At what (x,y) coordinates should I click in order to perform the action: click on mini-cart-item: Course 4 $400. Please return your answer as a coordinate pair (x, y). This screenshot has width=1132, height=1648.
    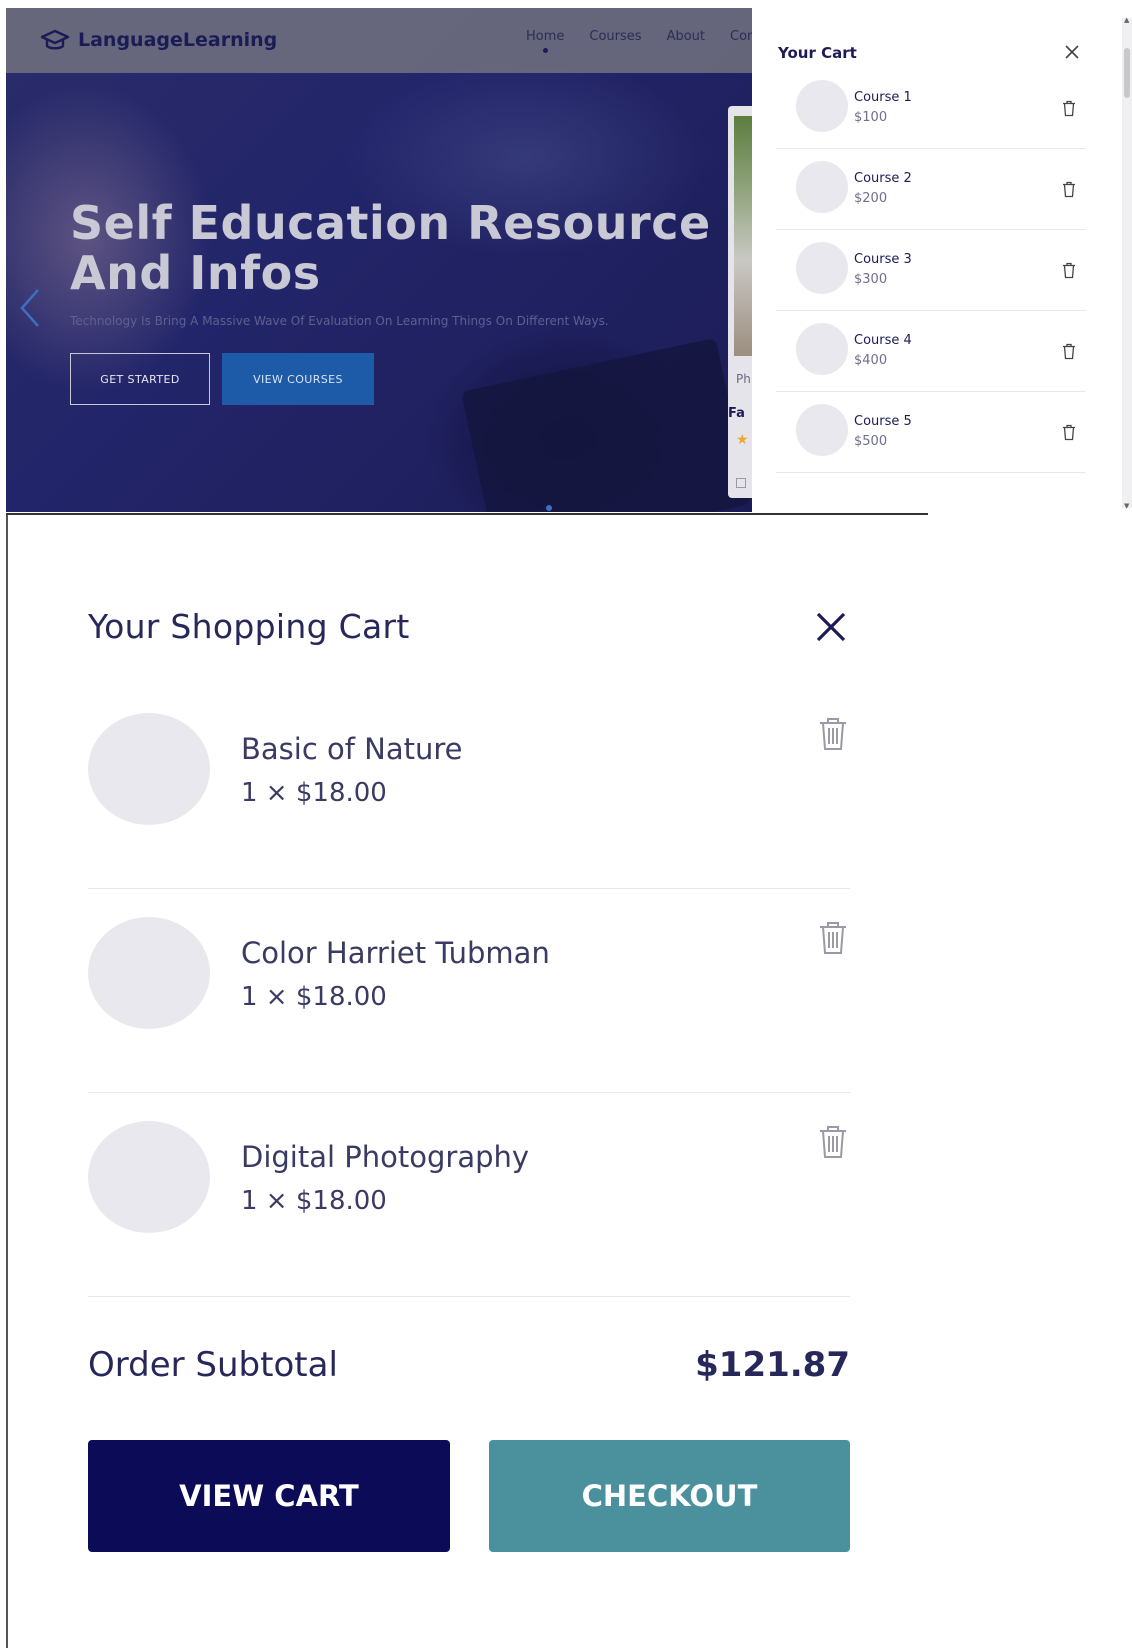
    Looking at the image, I should click on (931, 351).